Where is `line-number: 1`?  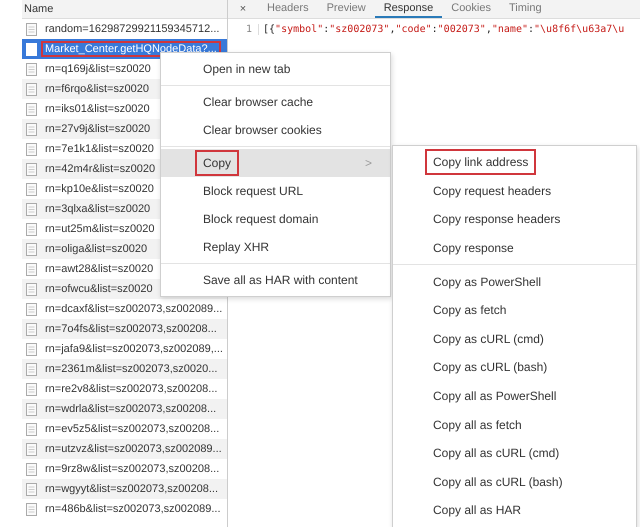
line-number: 1 is located at coordinates (243, 29).